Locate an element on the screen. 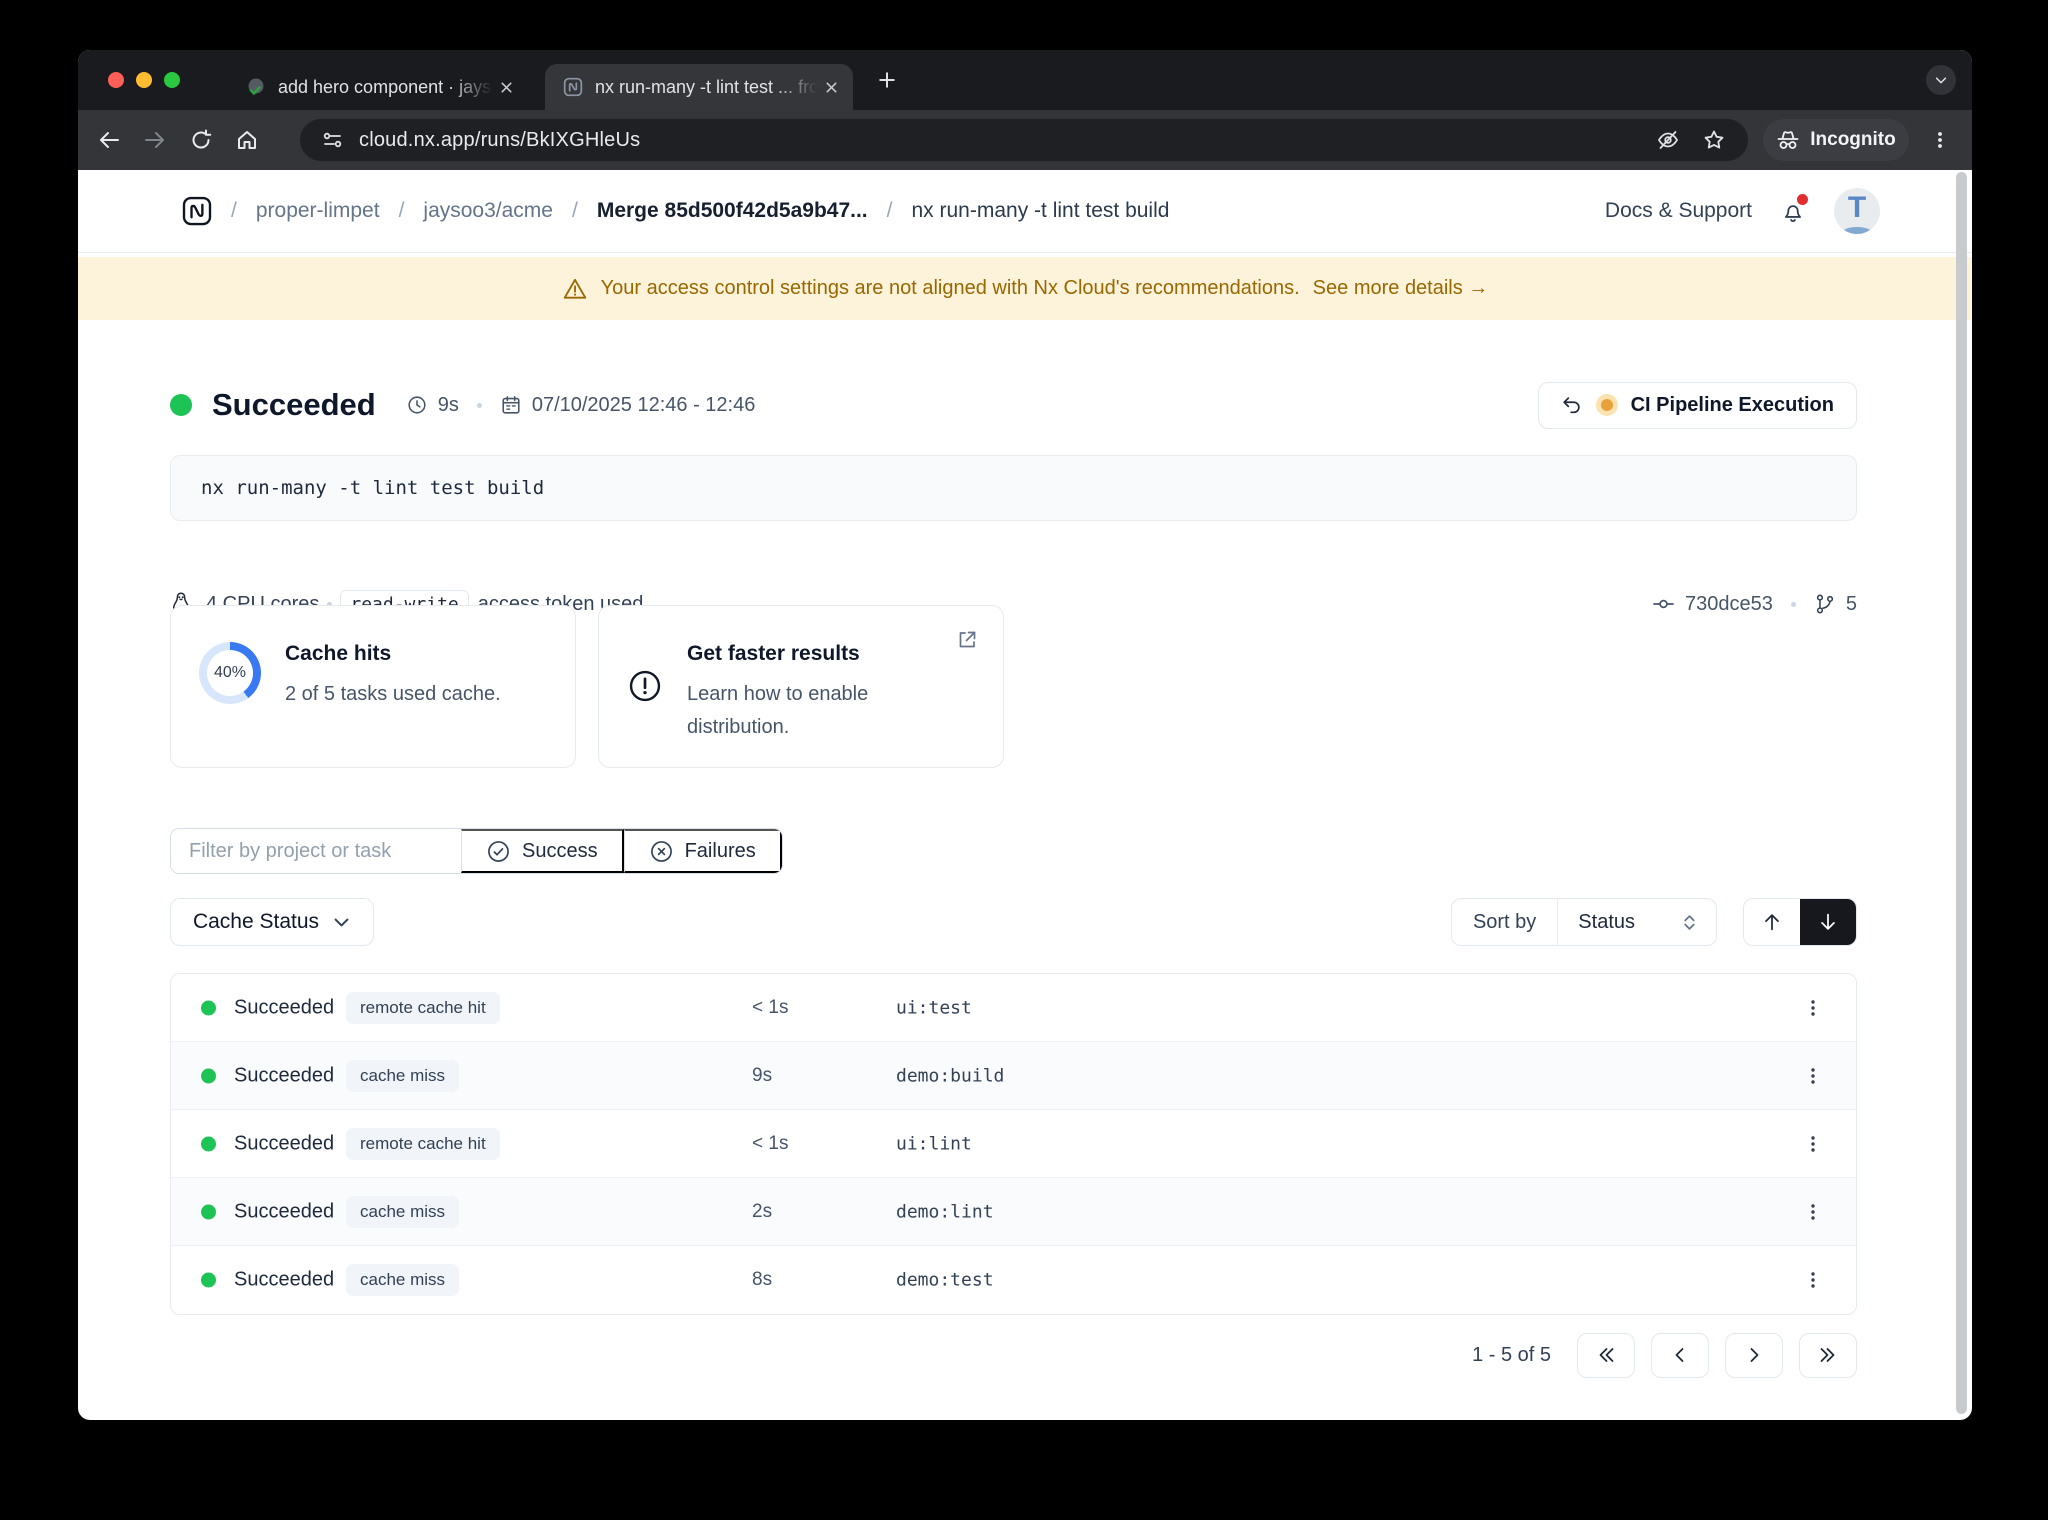 The image size is (2048, 1520). task-row: Succeeded cache miss 2s demo:lint is located at coordinates (1013, 1212).